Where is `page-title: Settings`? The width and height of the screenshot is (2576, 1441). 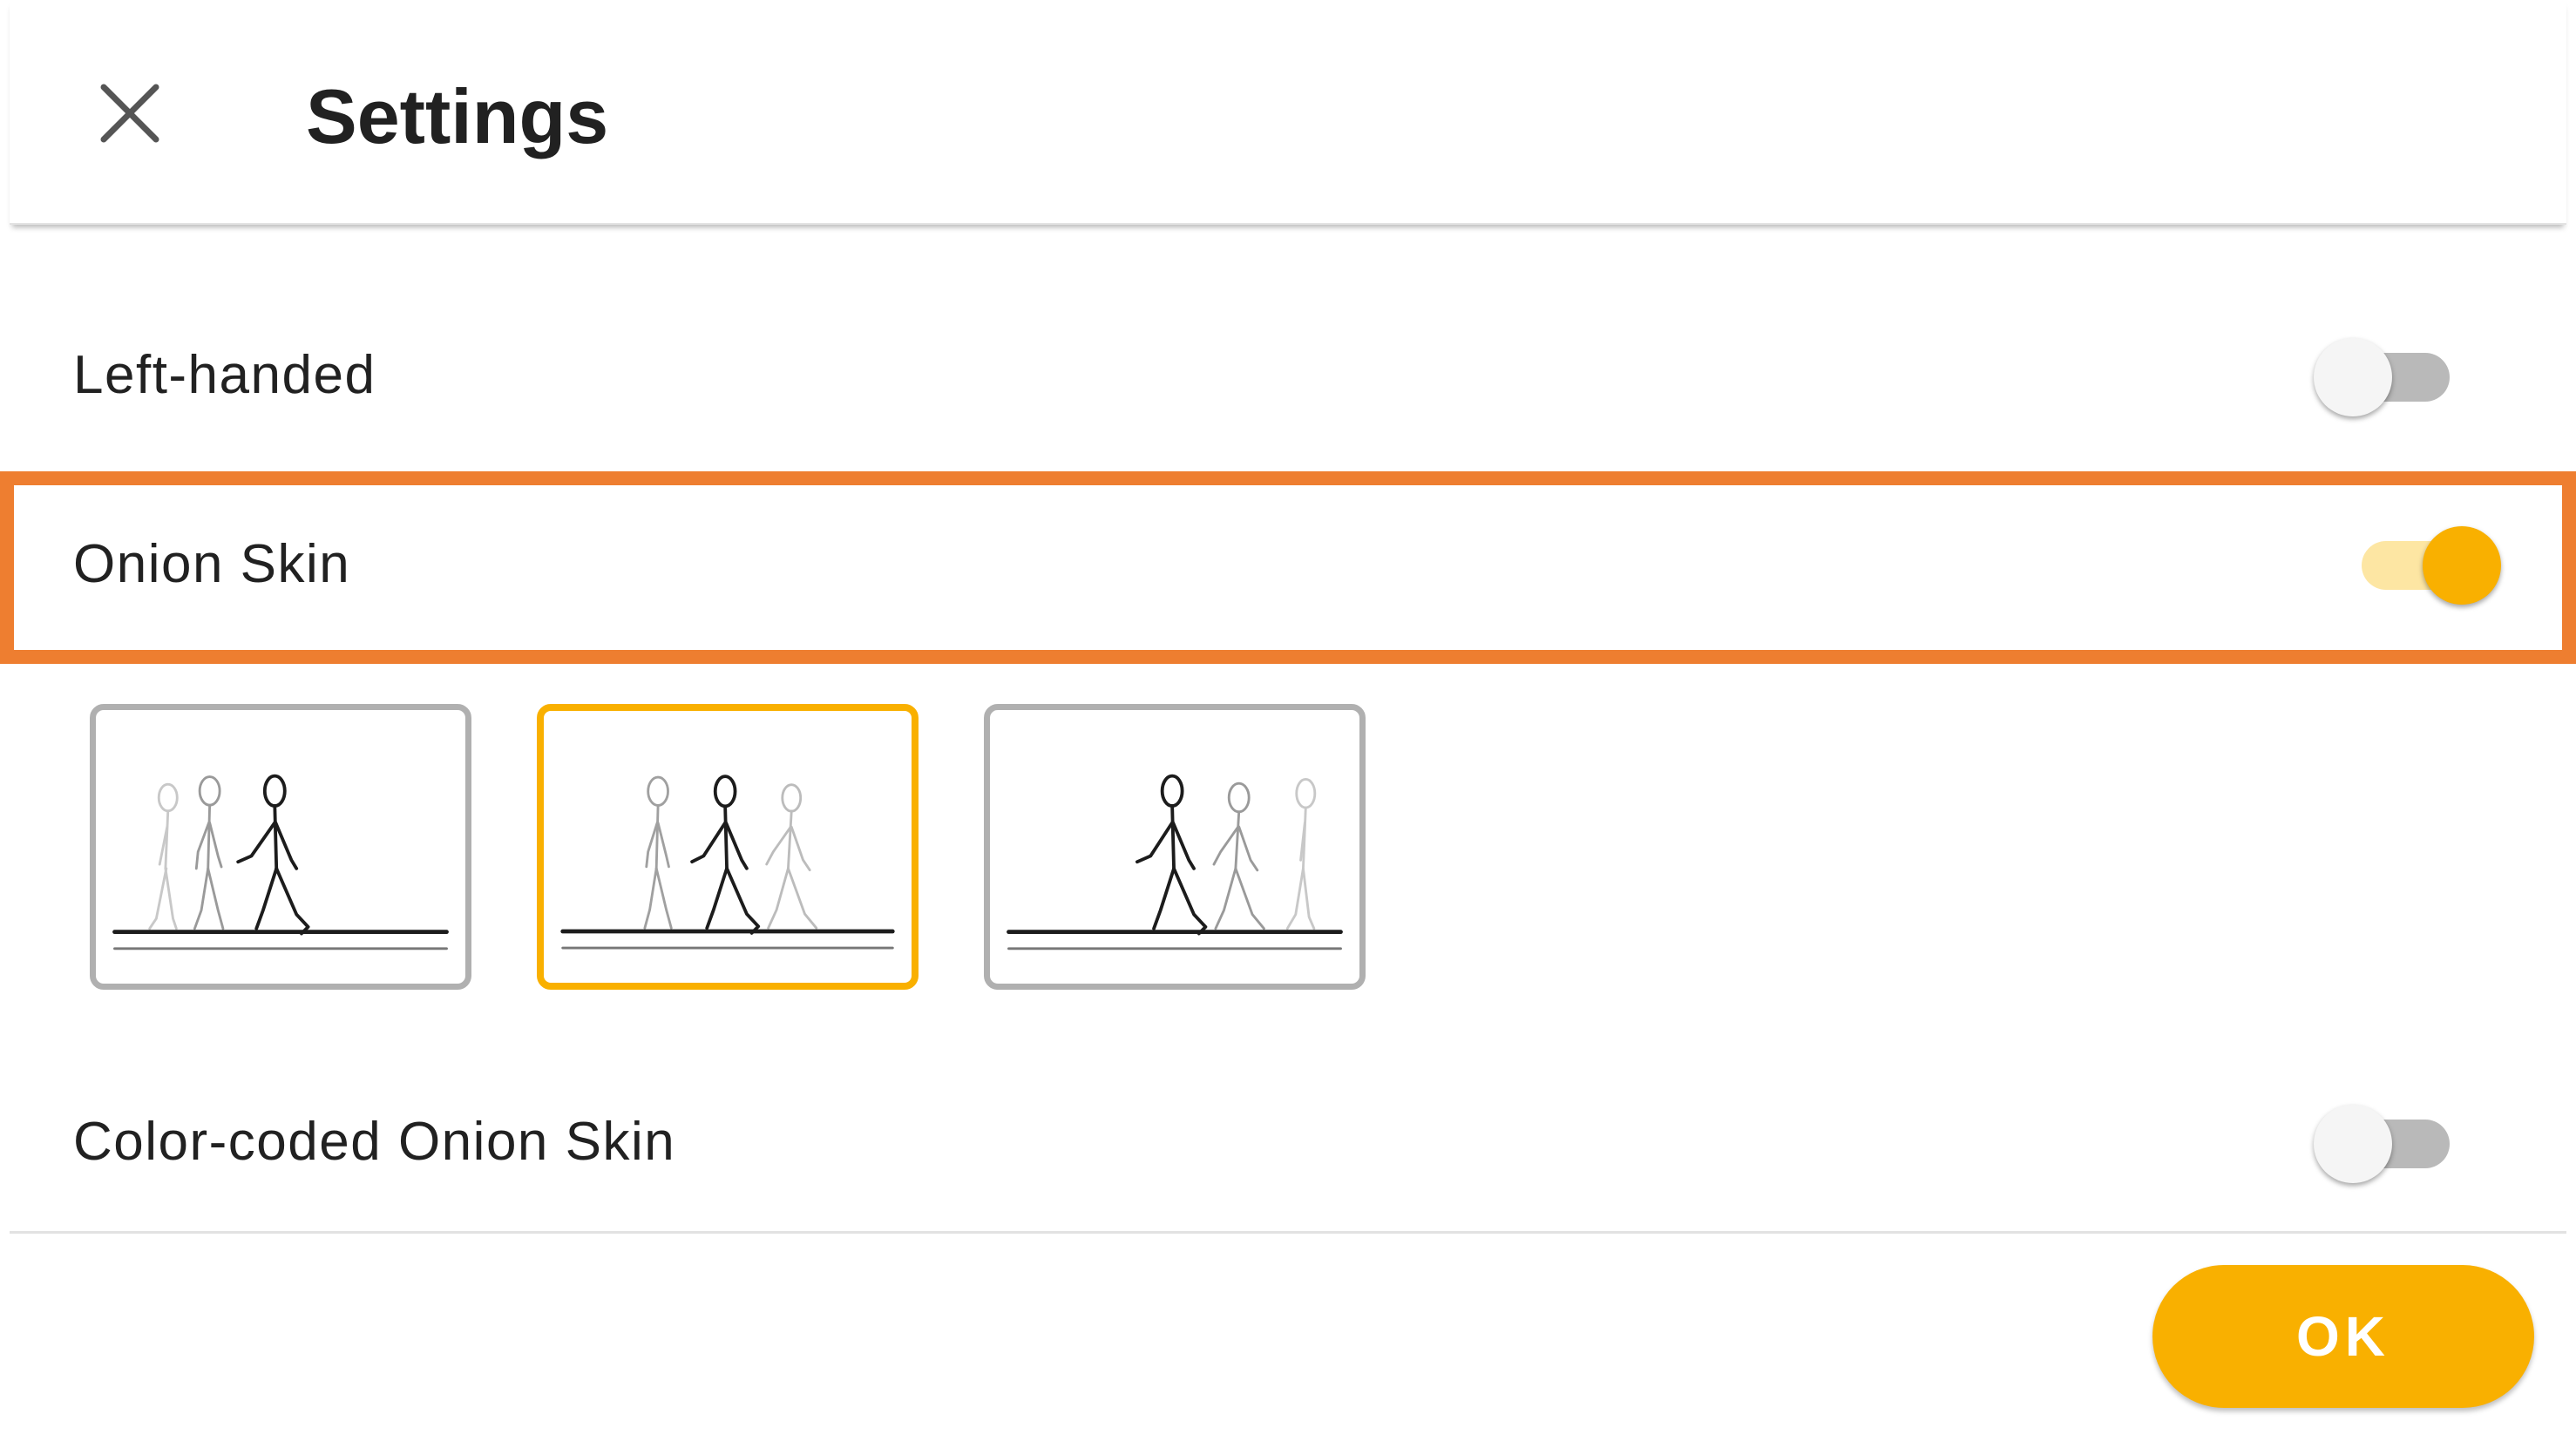
page-title: Settings is located at coordinates (457, 116).